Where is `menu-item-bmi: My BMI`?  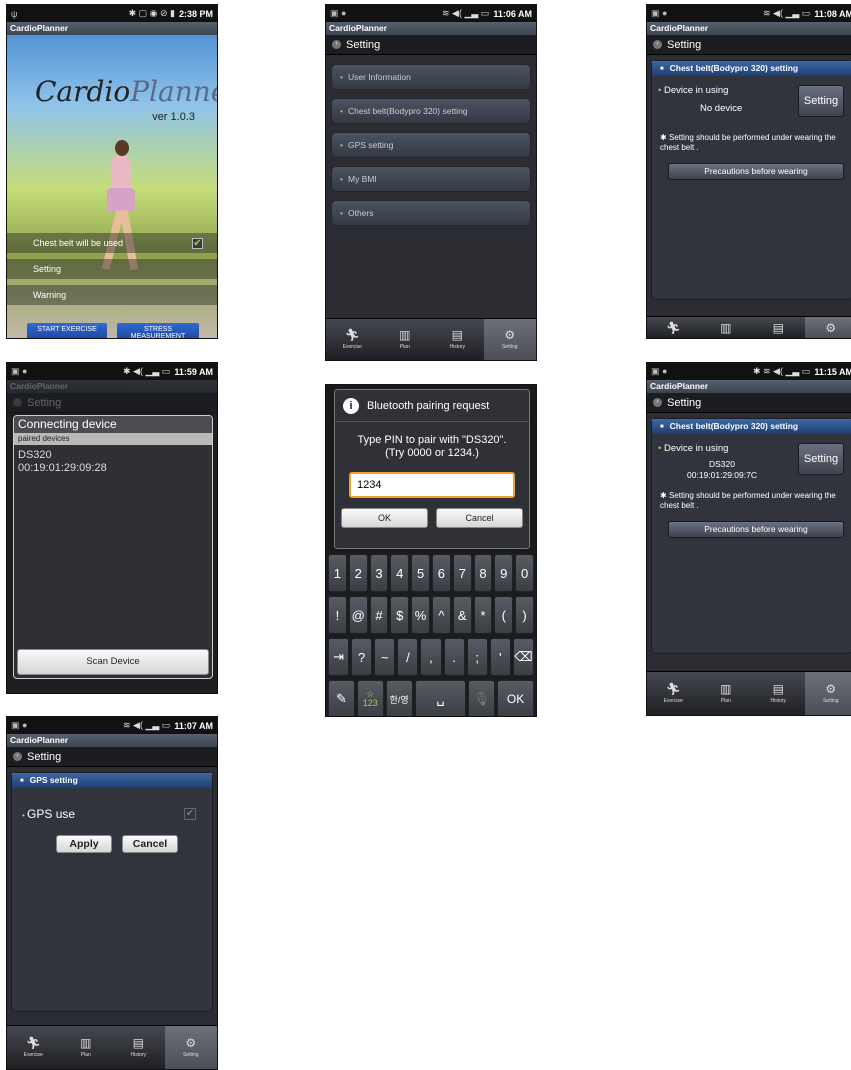 menu-item-bmi: My BMI is located at coordinates (431, 179).